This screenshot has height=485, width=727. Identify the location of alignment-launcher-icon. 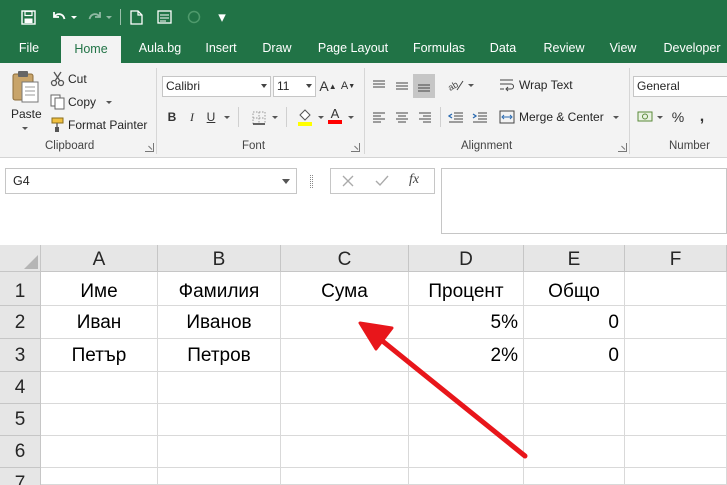
(622, 147).